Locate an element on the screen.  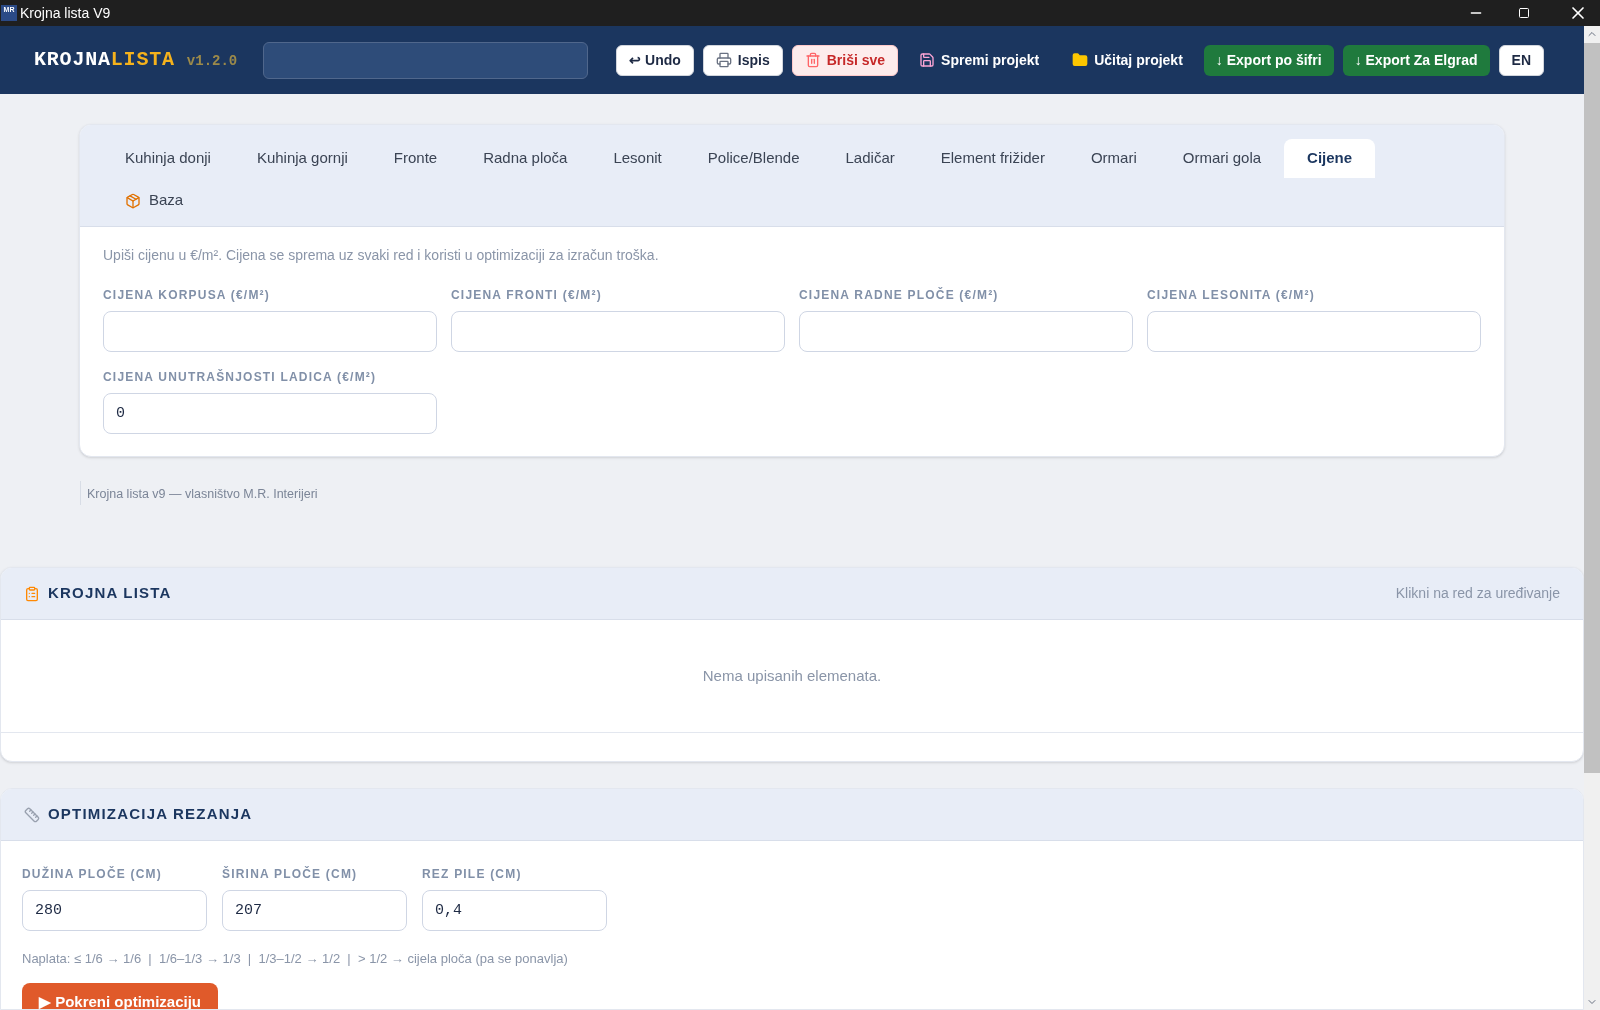
toolbar-button: EN is located at coordinates (1521, 60).